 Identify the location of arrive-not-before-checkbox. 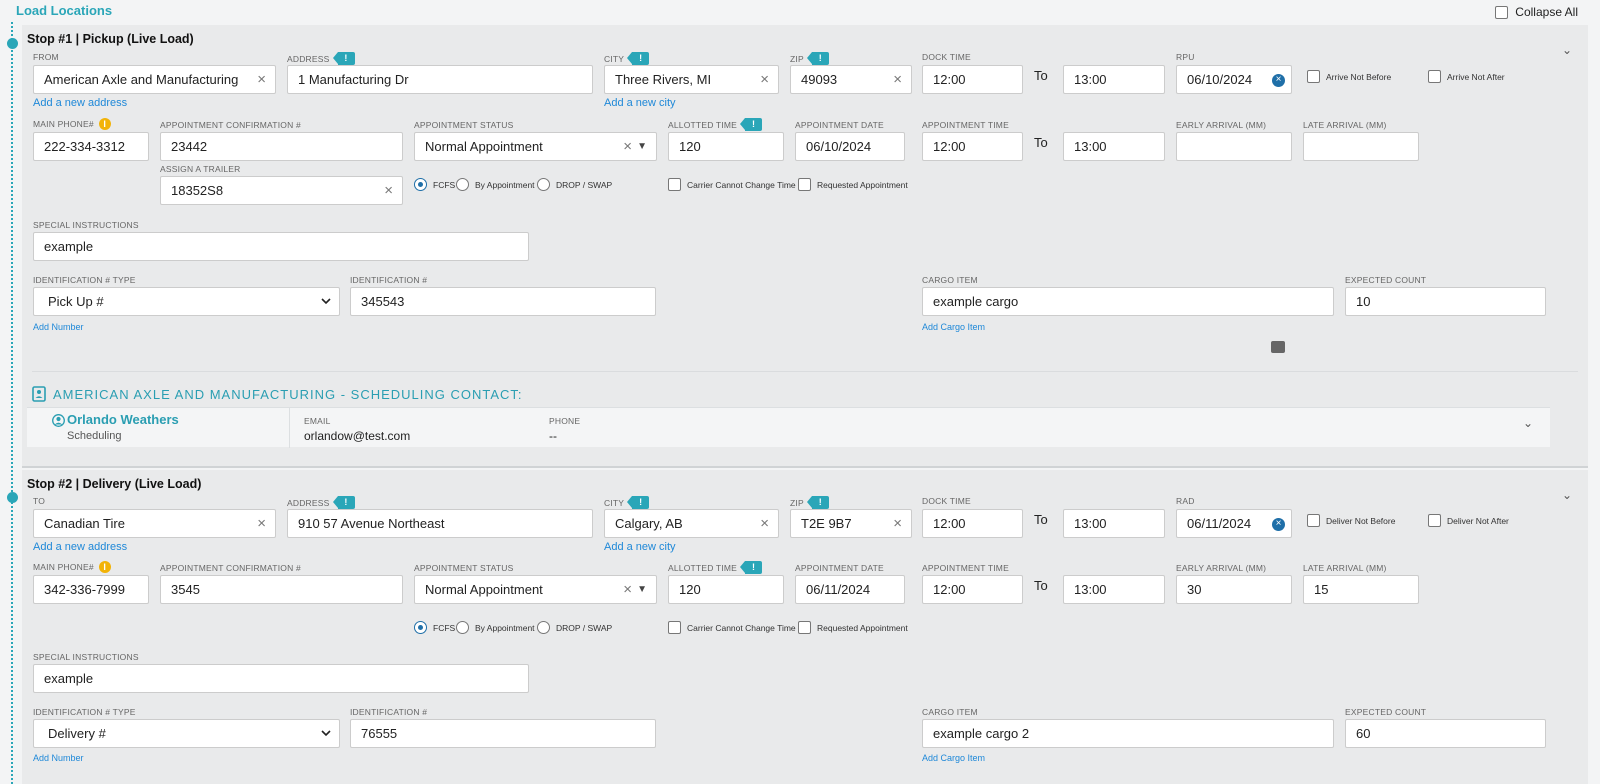
(1313, 76).